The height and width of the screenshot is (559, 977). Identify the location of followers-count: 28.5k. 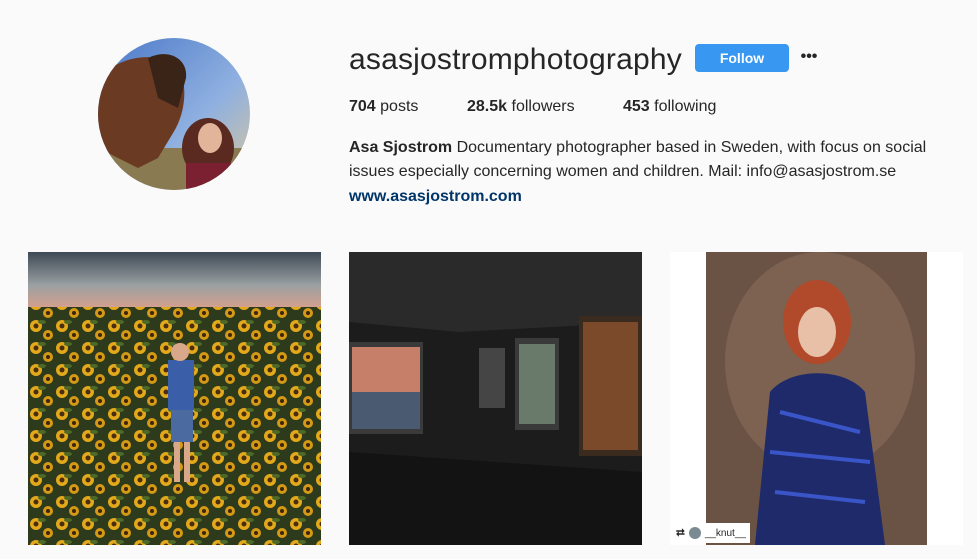
(487, 106).